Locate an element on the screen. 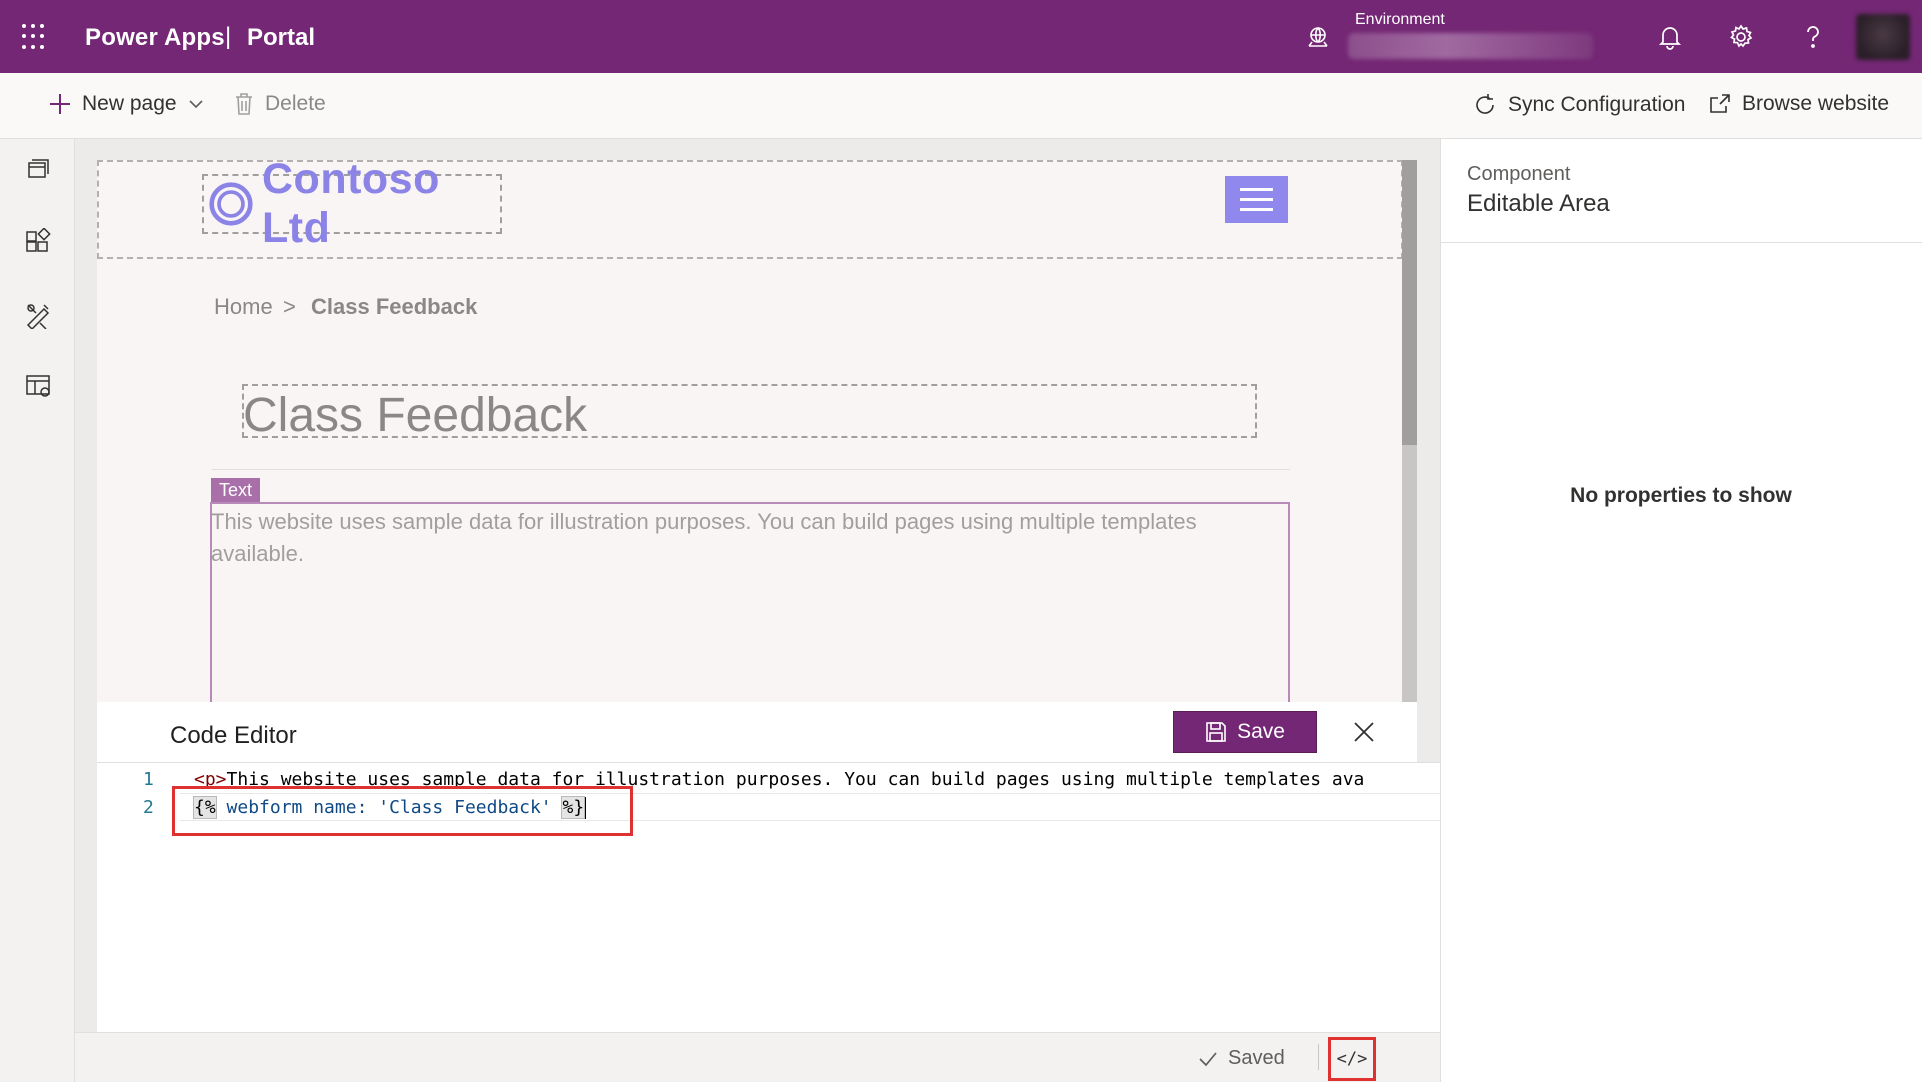 The image size is (1922, 1082). checkmark-icon is located at coordinates (1208, 1058).